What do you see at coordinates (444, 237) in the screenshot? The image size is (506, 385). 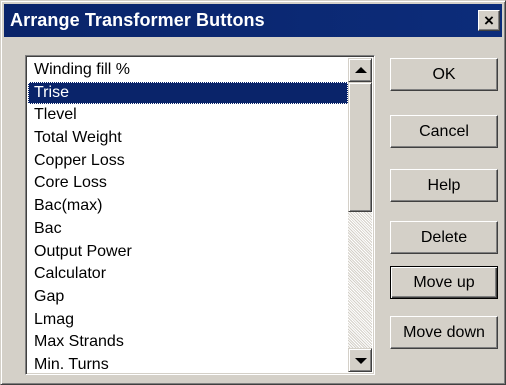 I see `delete-button: Delete` at bounding box center [444, 237].